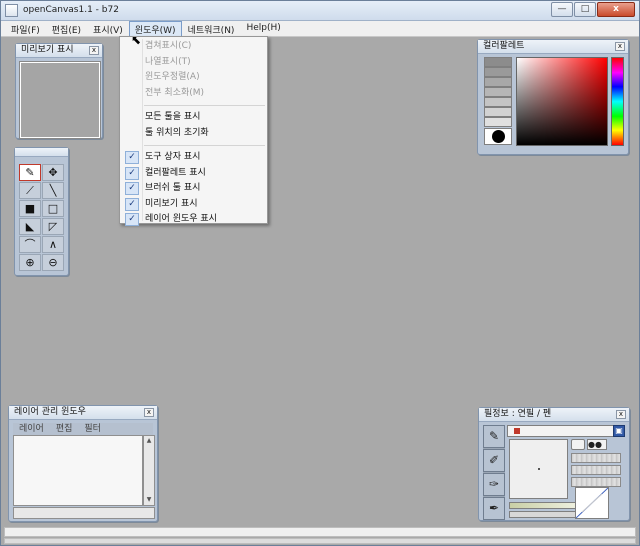 This screenshot has width=640, height=546. I want to click on menu-cascade: 겹쳐표시(C), so click(168, 46).